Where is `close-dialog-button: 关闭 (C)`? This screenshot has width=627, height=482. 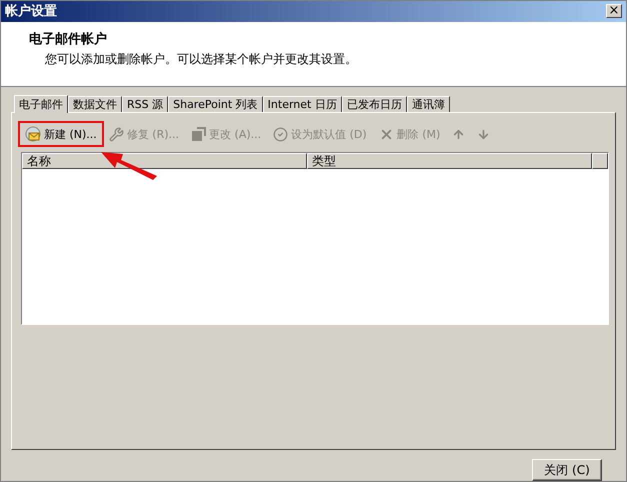 close-dialog-button: 关闭 (C) is located at coordinates (567, 470).